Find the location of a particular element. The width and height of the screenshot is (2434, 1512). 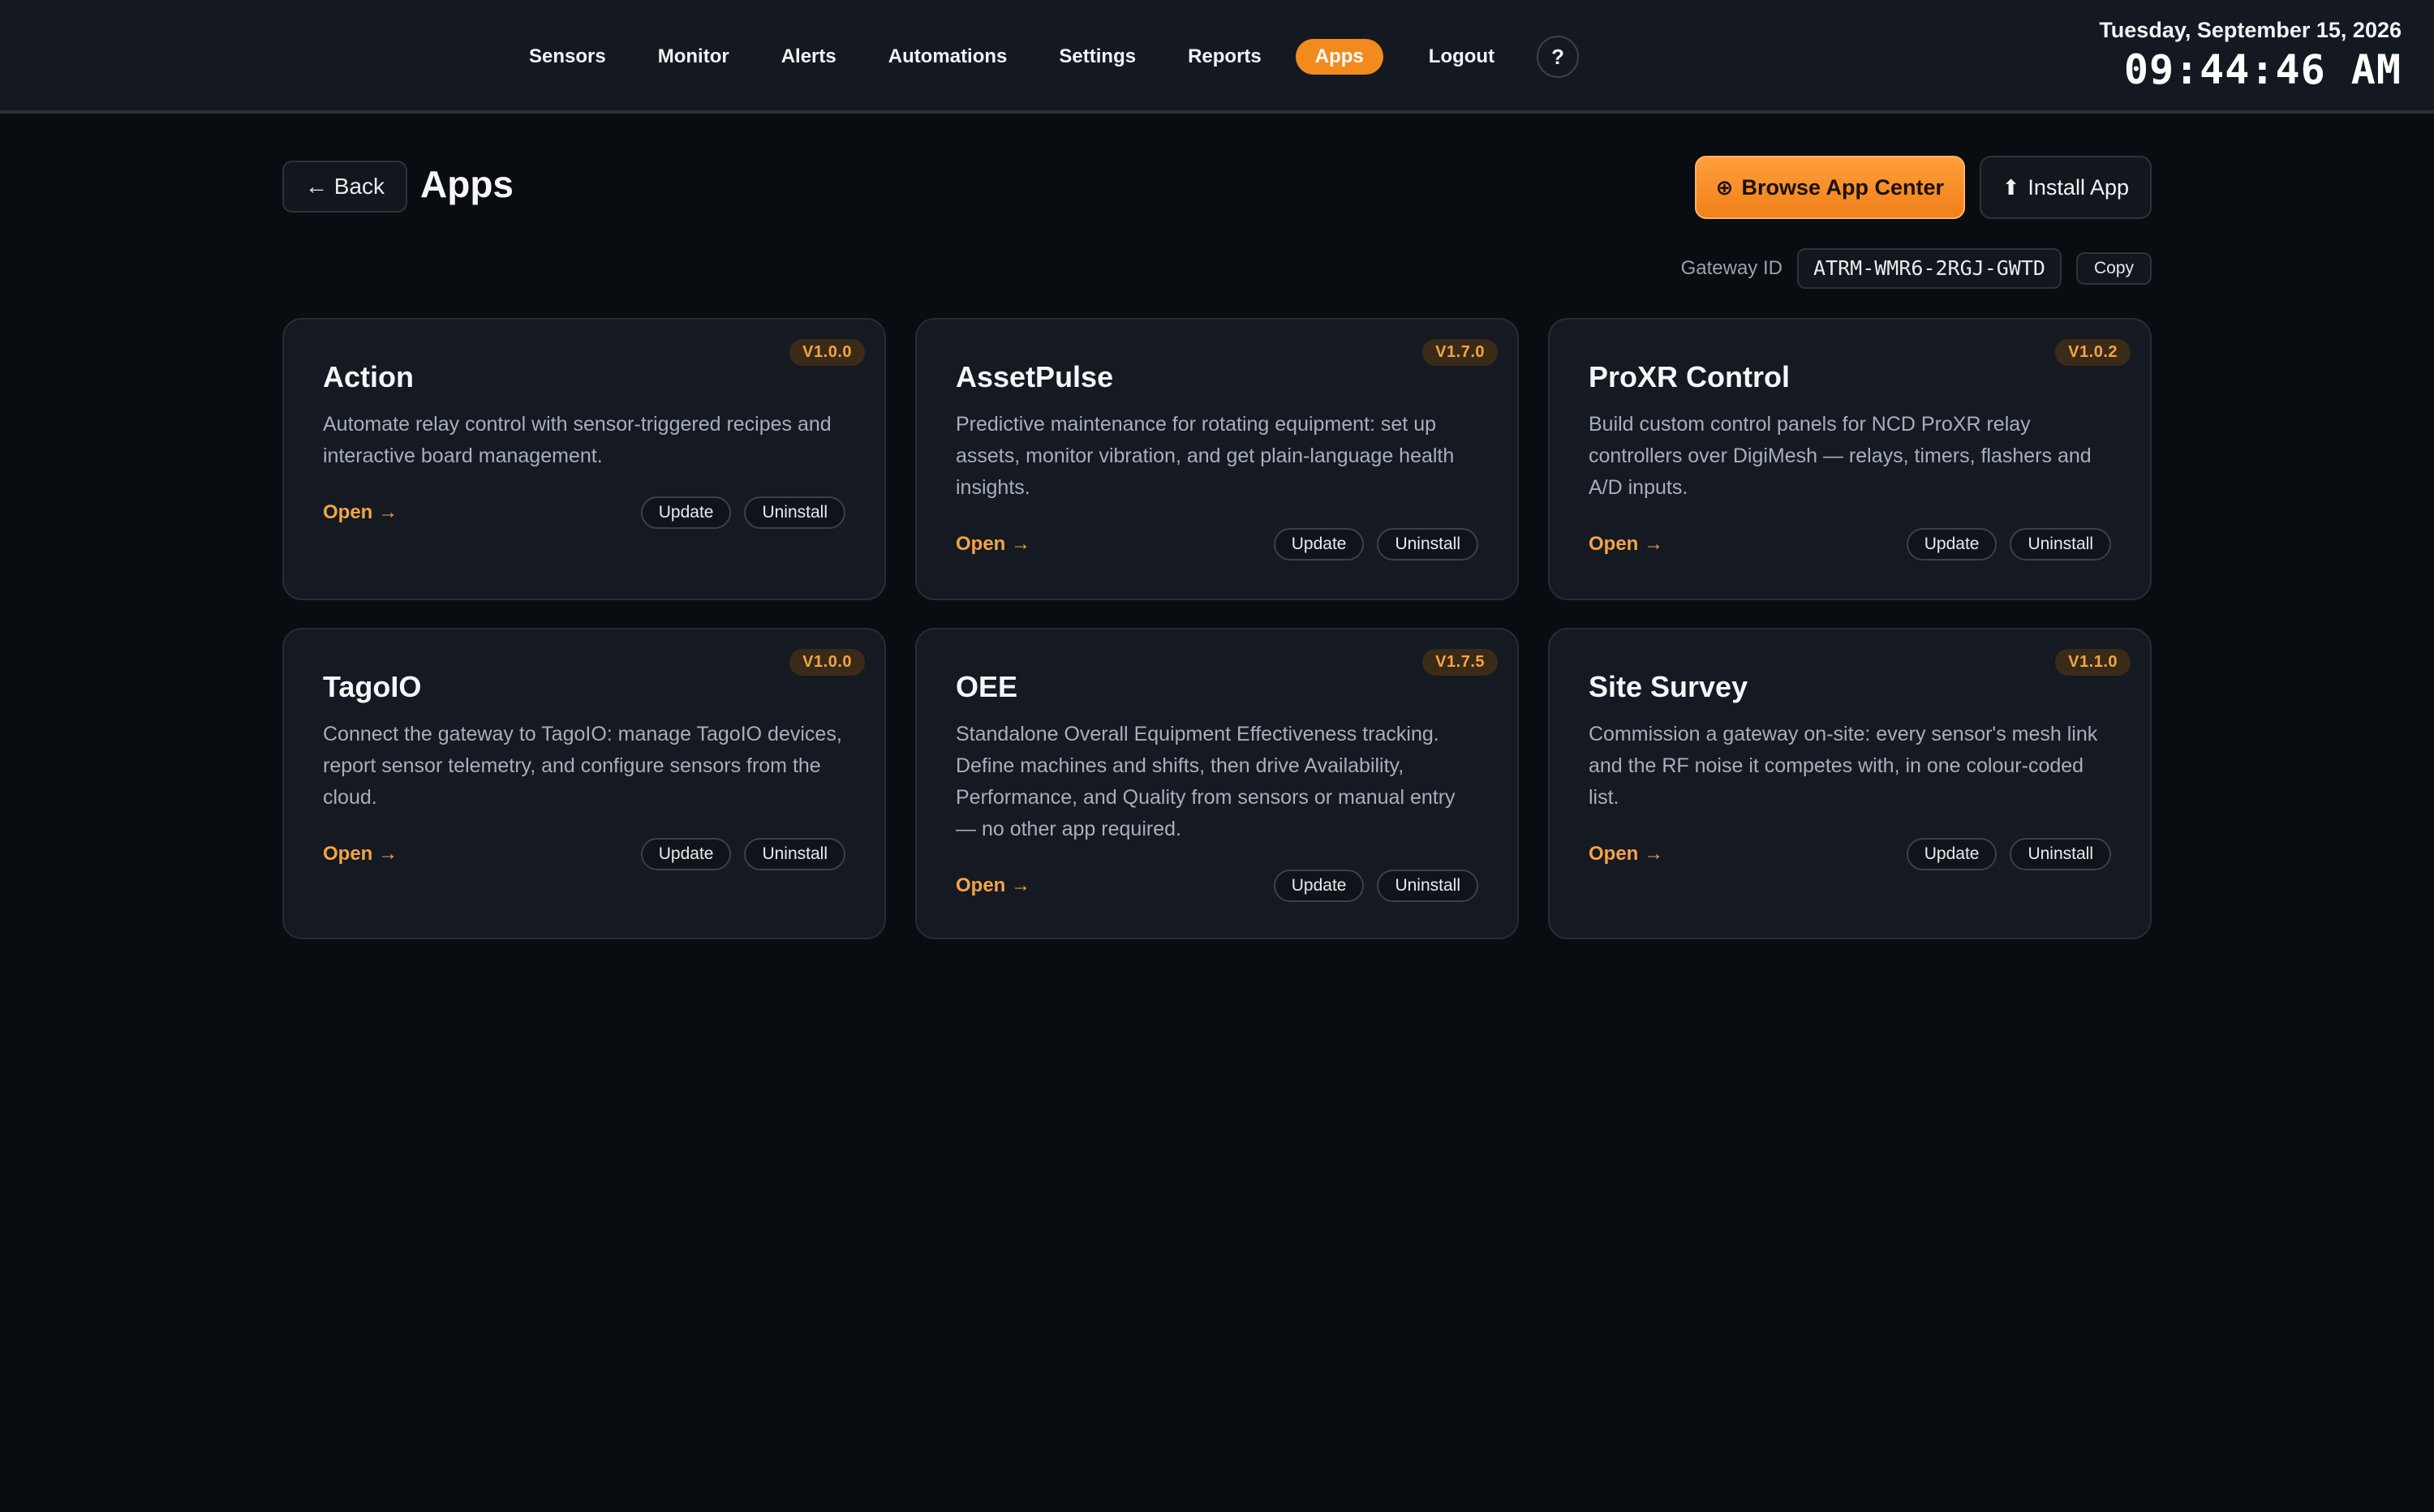

gateway-id-row: Gateway ID ATRM-WMR6-2RGJ-GWTD Copy is located at coordinates (1916, 268).